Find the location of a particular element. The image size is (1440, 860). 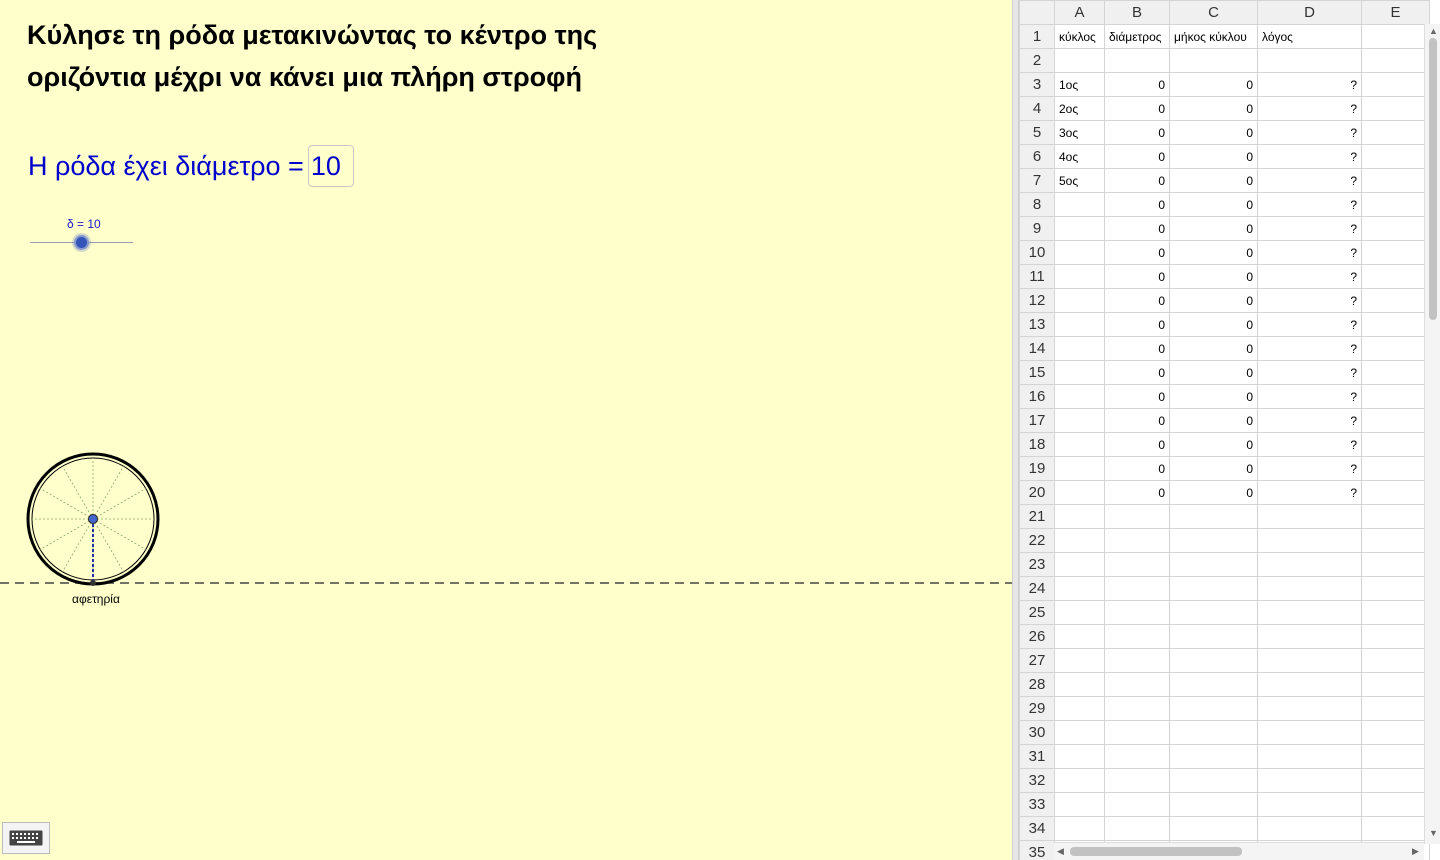

cell-d11: ? is located at coordinates (1309, 276).